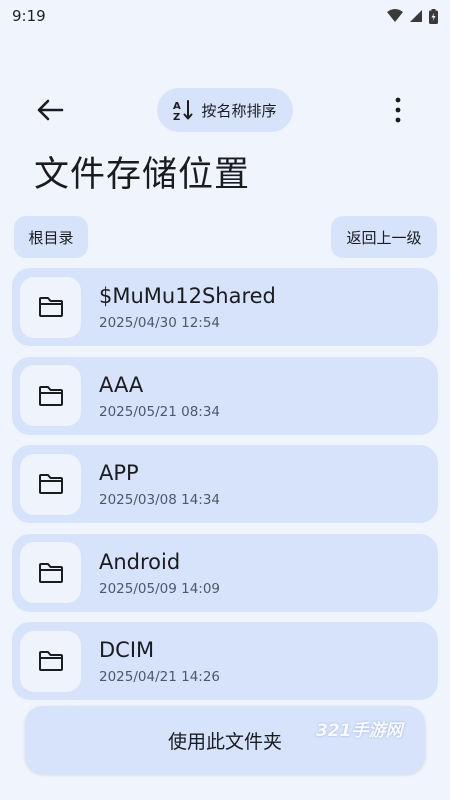 The width and height of the screenshot is (450, 800). What do you see at coordinates (51, 237) in the screenshot?
I see `root-directory-button: 根目录` at bounding box center [51, 237].